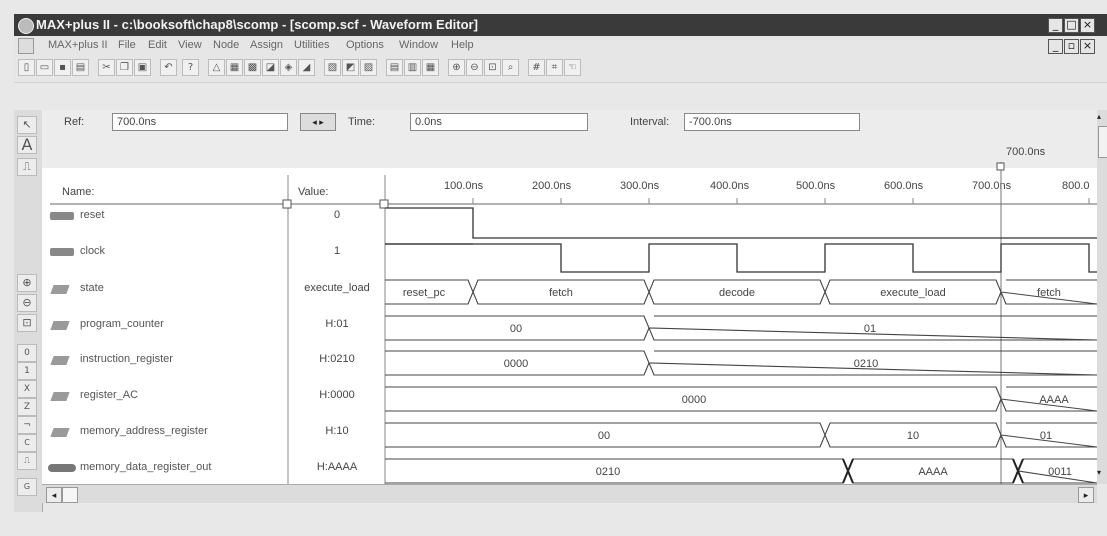 This screenshot has width=1107, height=536. I want to click on ac-segment-label: AAAA, so click(1054, 400).